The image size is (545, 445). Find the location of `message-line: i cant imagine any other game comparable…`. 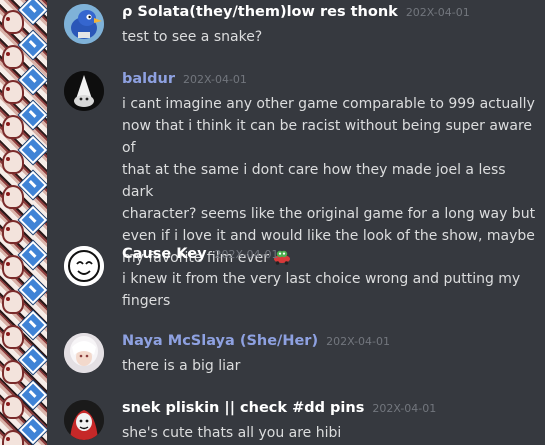

message-line: i cant imagine any other game comparable… is located at coordinates (328, 104).